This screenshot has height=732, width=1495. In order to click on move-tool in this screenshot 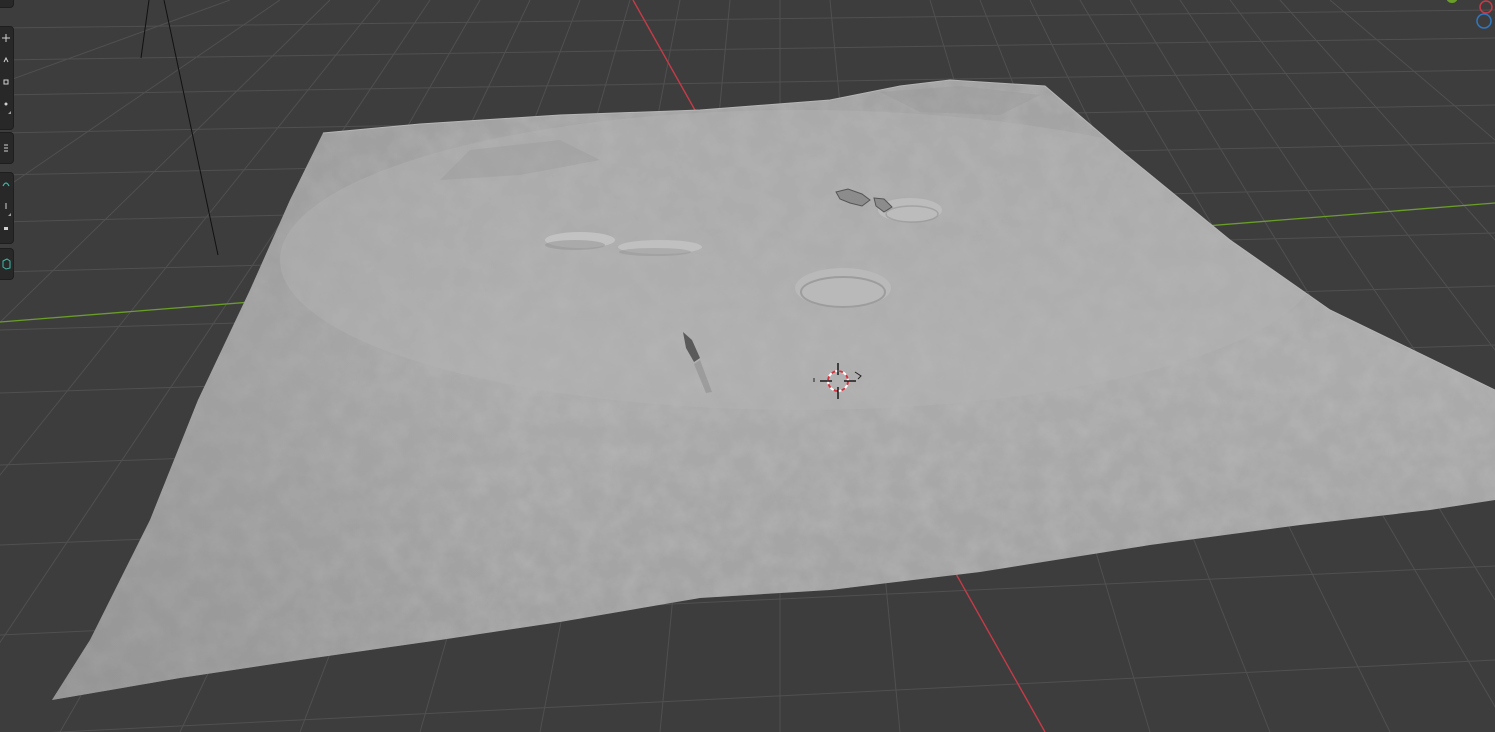, I will do `click(6, 38)`.